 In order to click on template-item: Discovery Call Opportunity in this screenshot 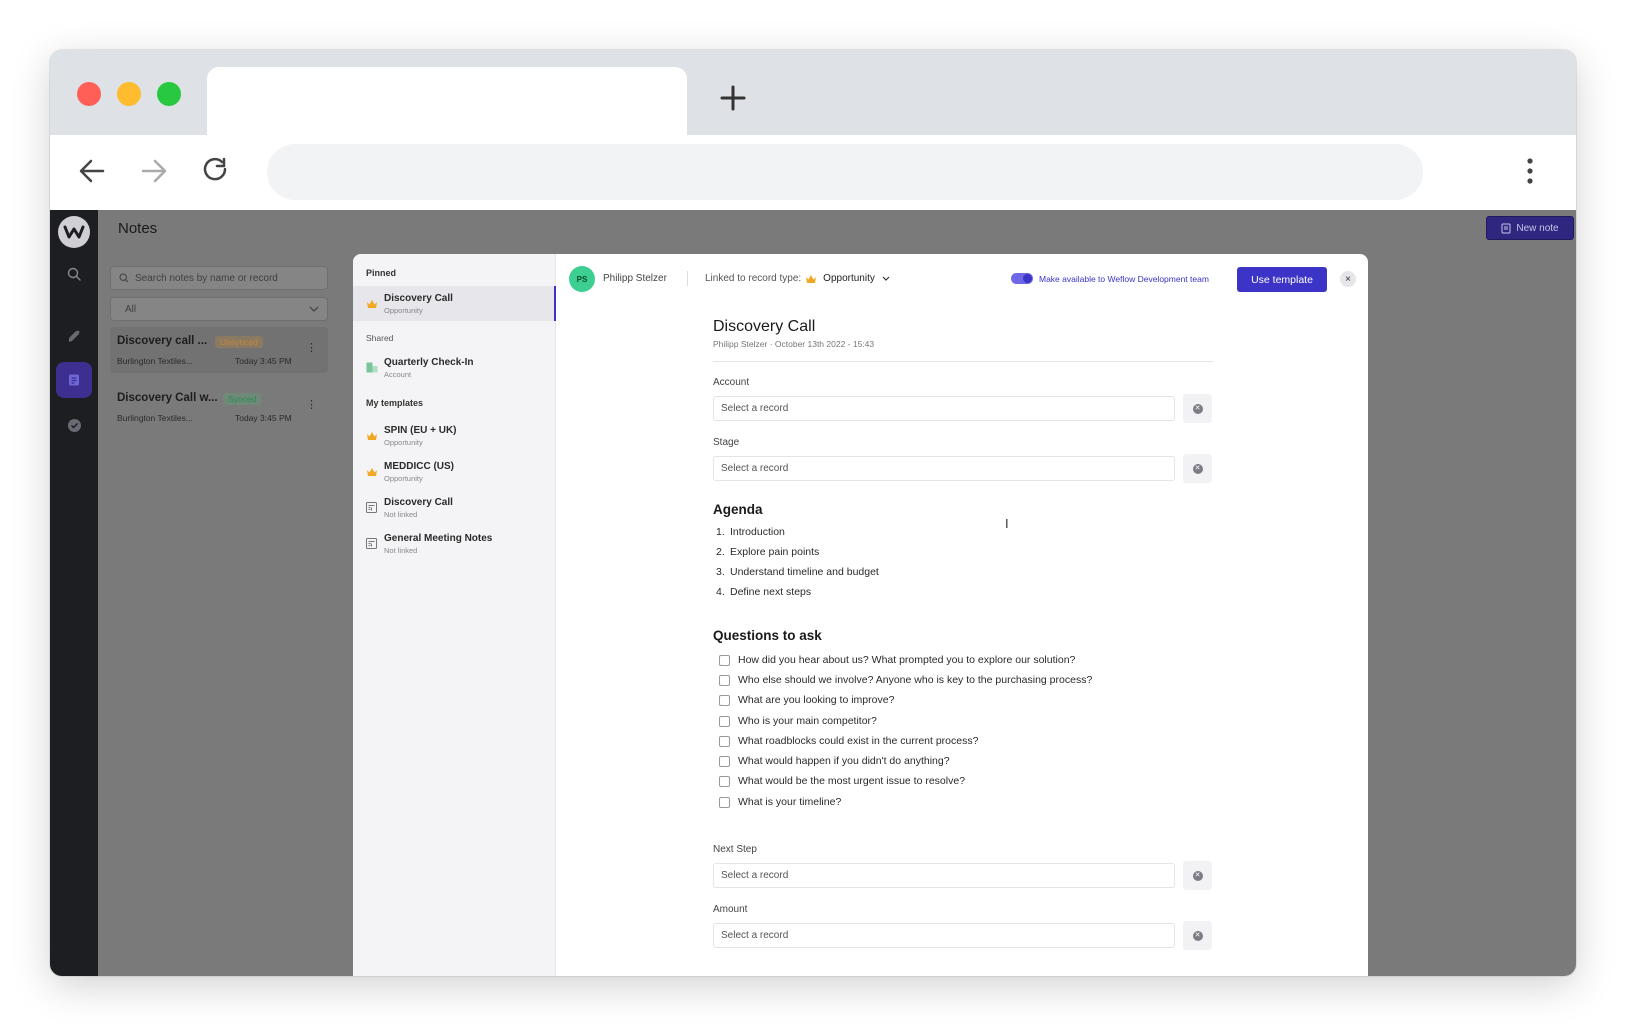, I will do `click(454, 303)`.